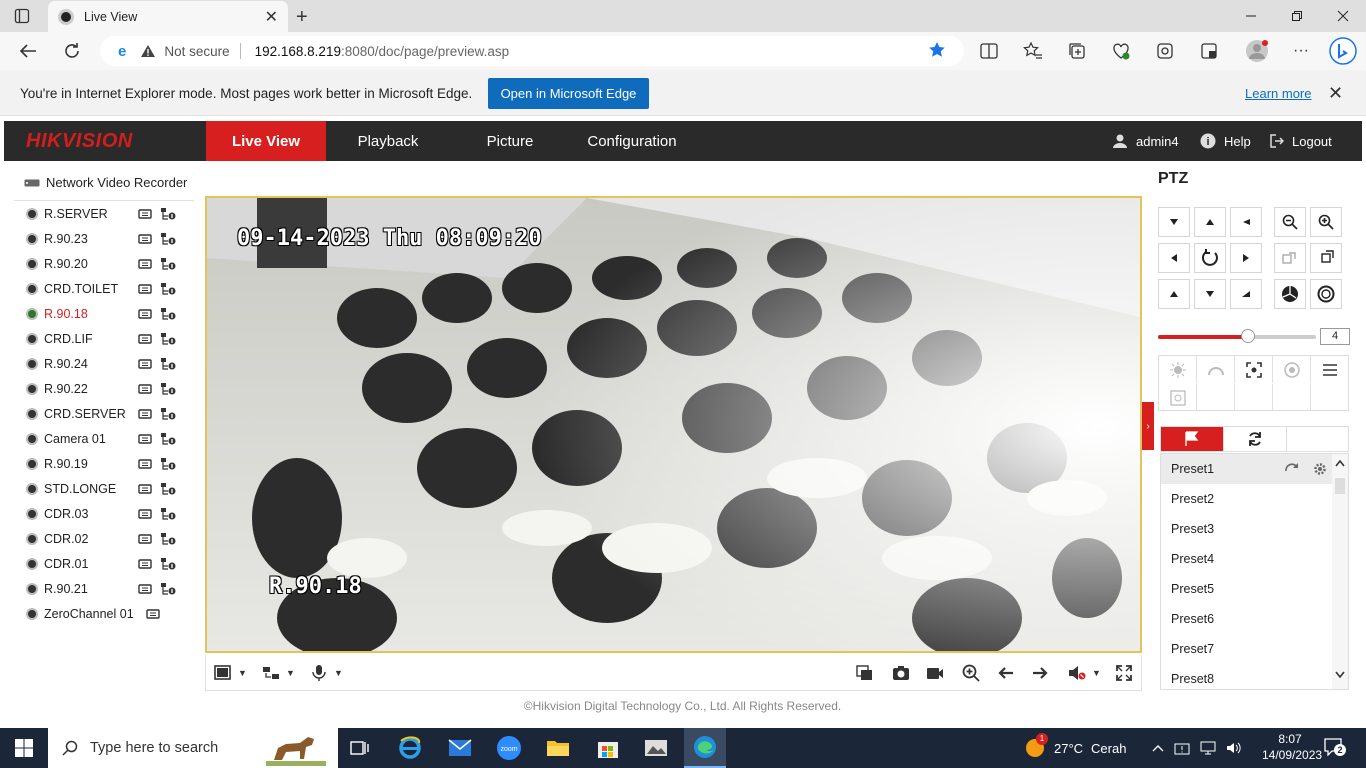  What do you see at coordinates (1040, 673) in the screenshot?
I see `next-page-icon` at bounding box center [1040, 673].